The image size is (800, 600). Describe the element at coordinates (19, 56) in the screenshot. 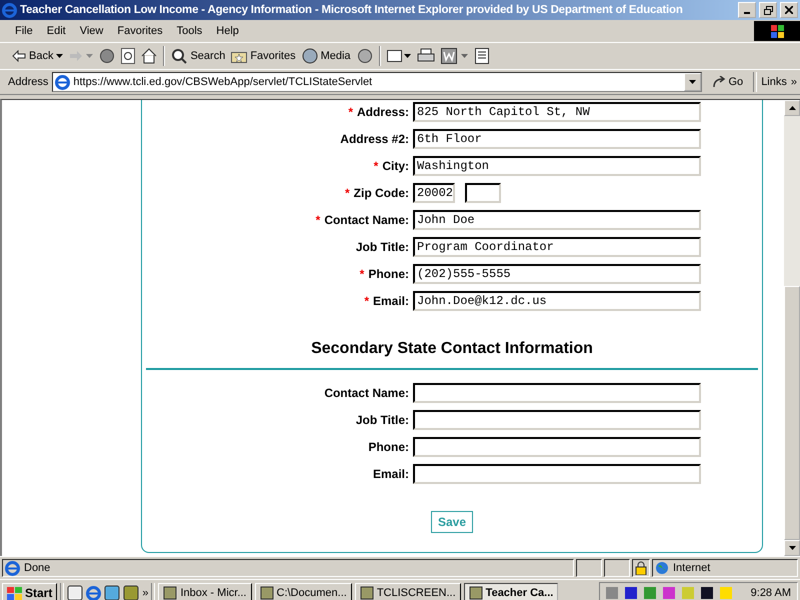

I see `back-arrow-icon` at that location.